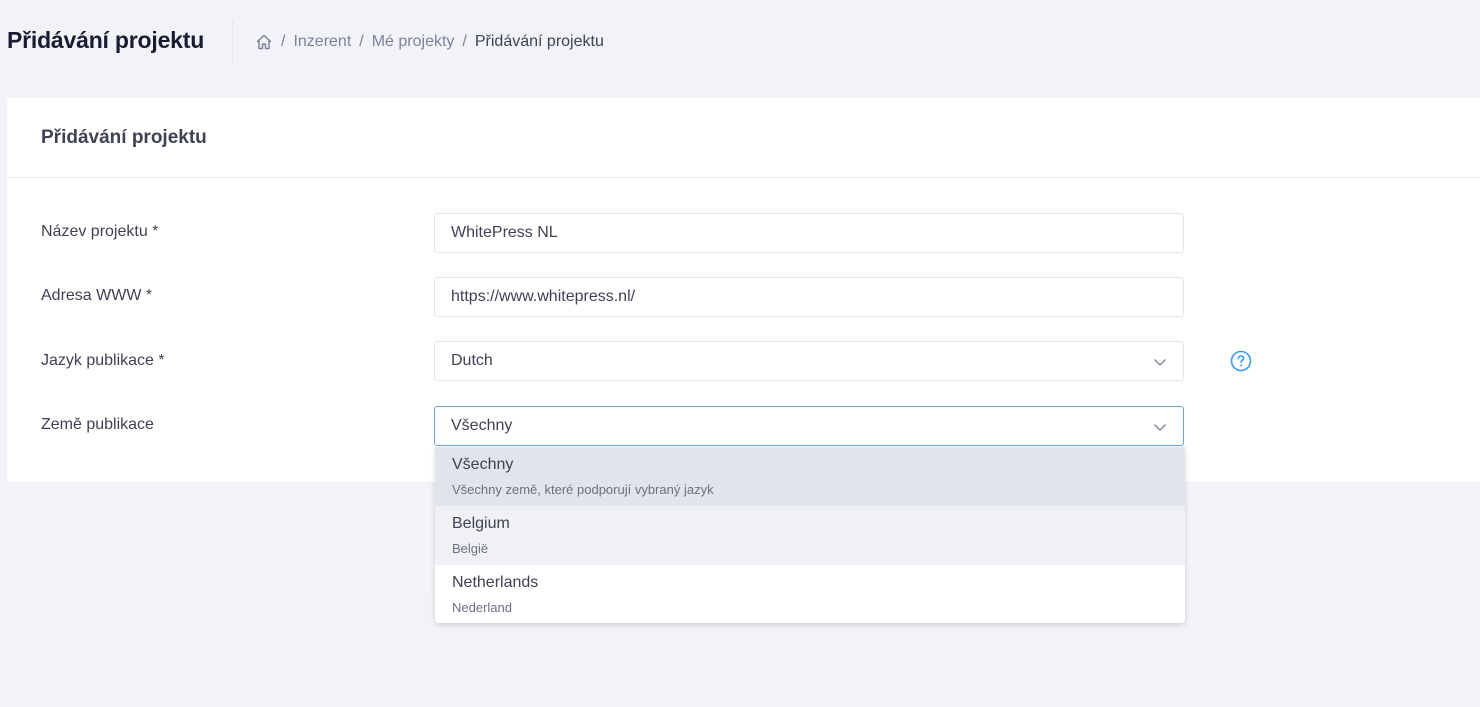 This screenshot has width=1480, height=707. I want to click on project-name-label: Název projektu *, so click(100, 231).